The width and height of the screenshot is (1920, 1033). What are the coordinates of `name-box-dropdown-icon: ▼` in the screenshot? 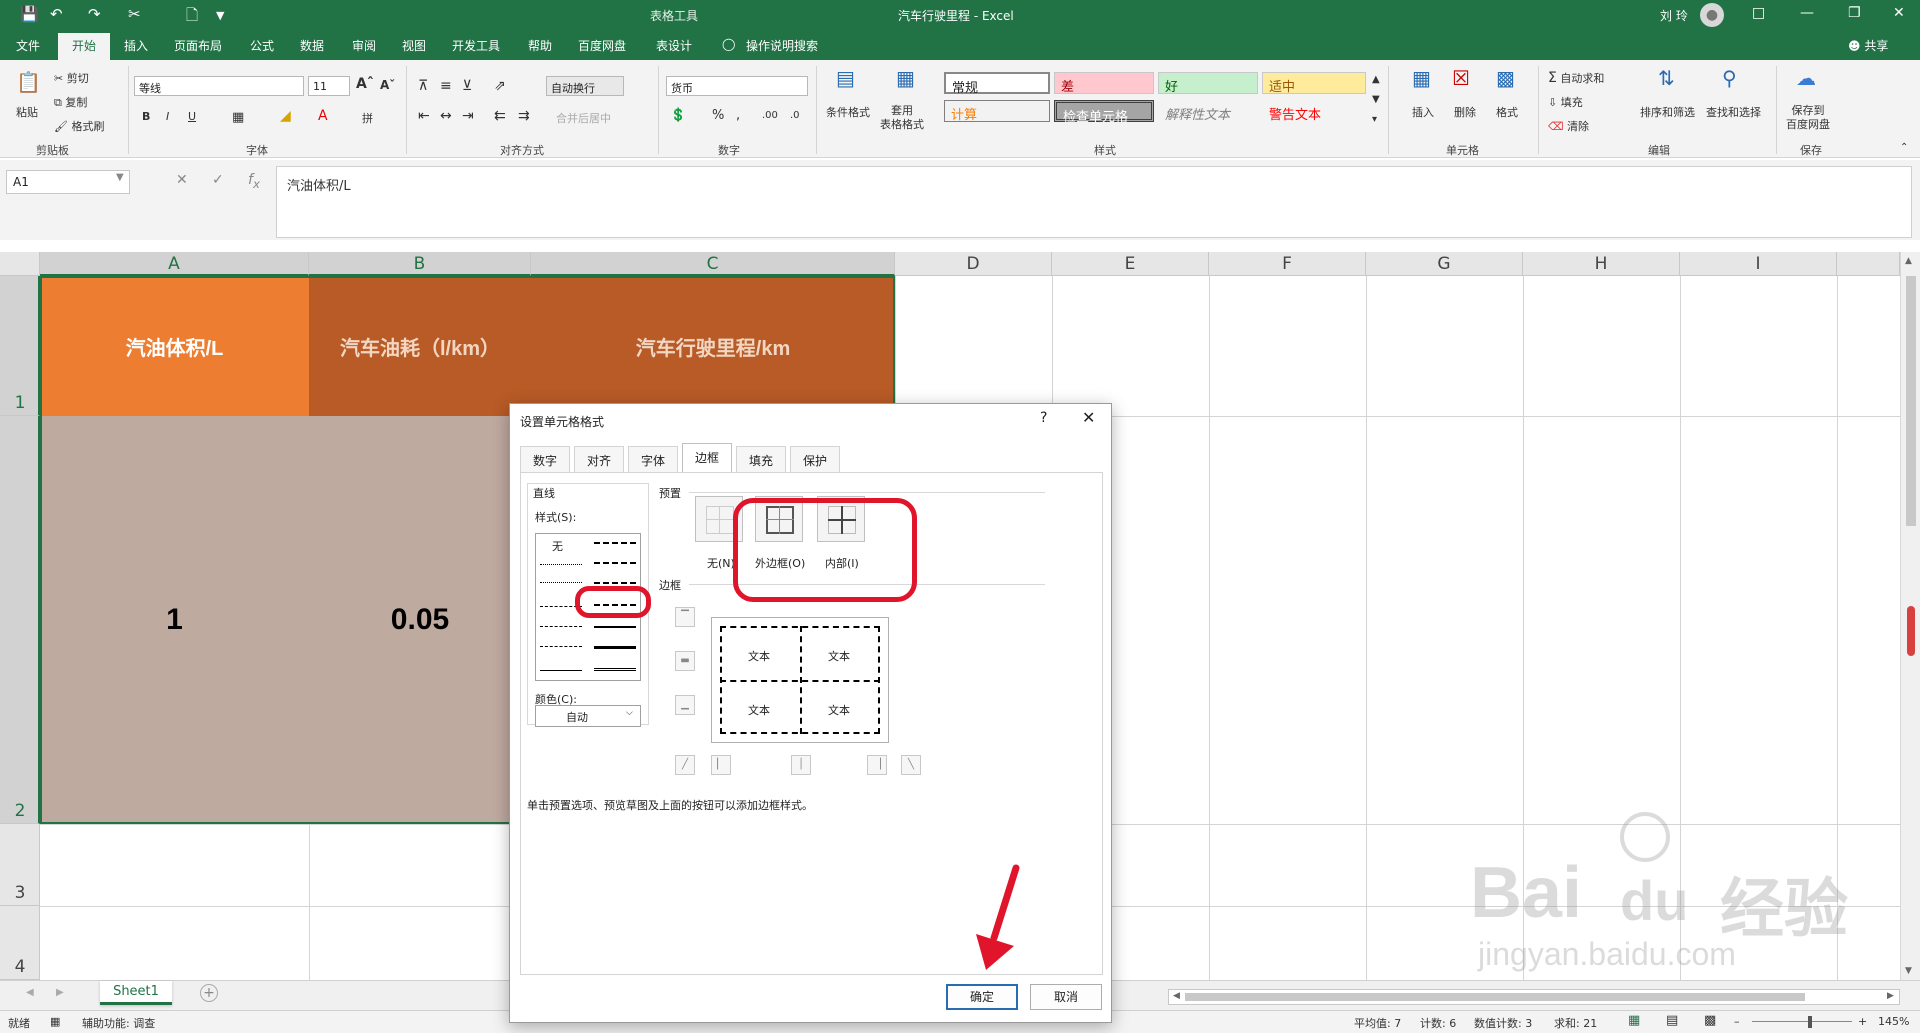 It's located at (120, 177).